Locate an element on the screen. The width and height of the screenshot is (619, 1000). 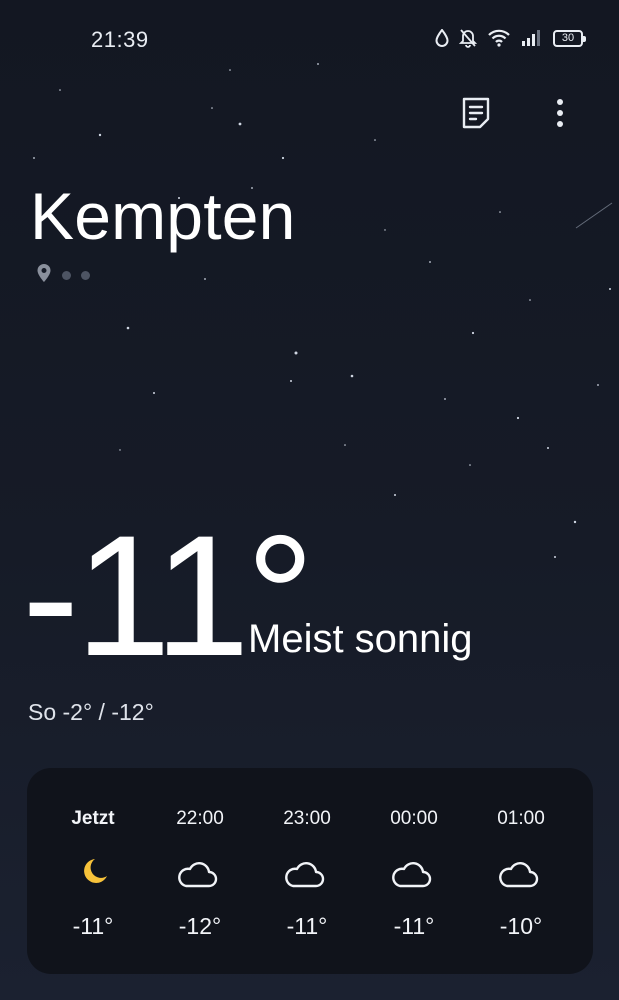
status-icons: 30 is located at coordinates (510, 38).